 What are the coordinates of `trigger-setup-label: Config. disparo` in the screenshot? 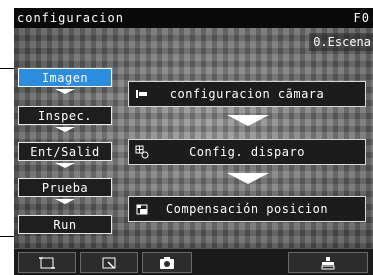 It's located at (247, 152).